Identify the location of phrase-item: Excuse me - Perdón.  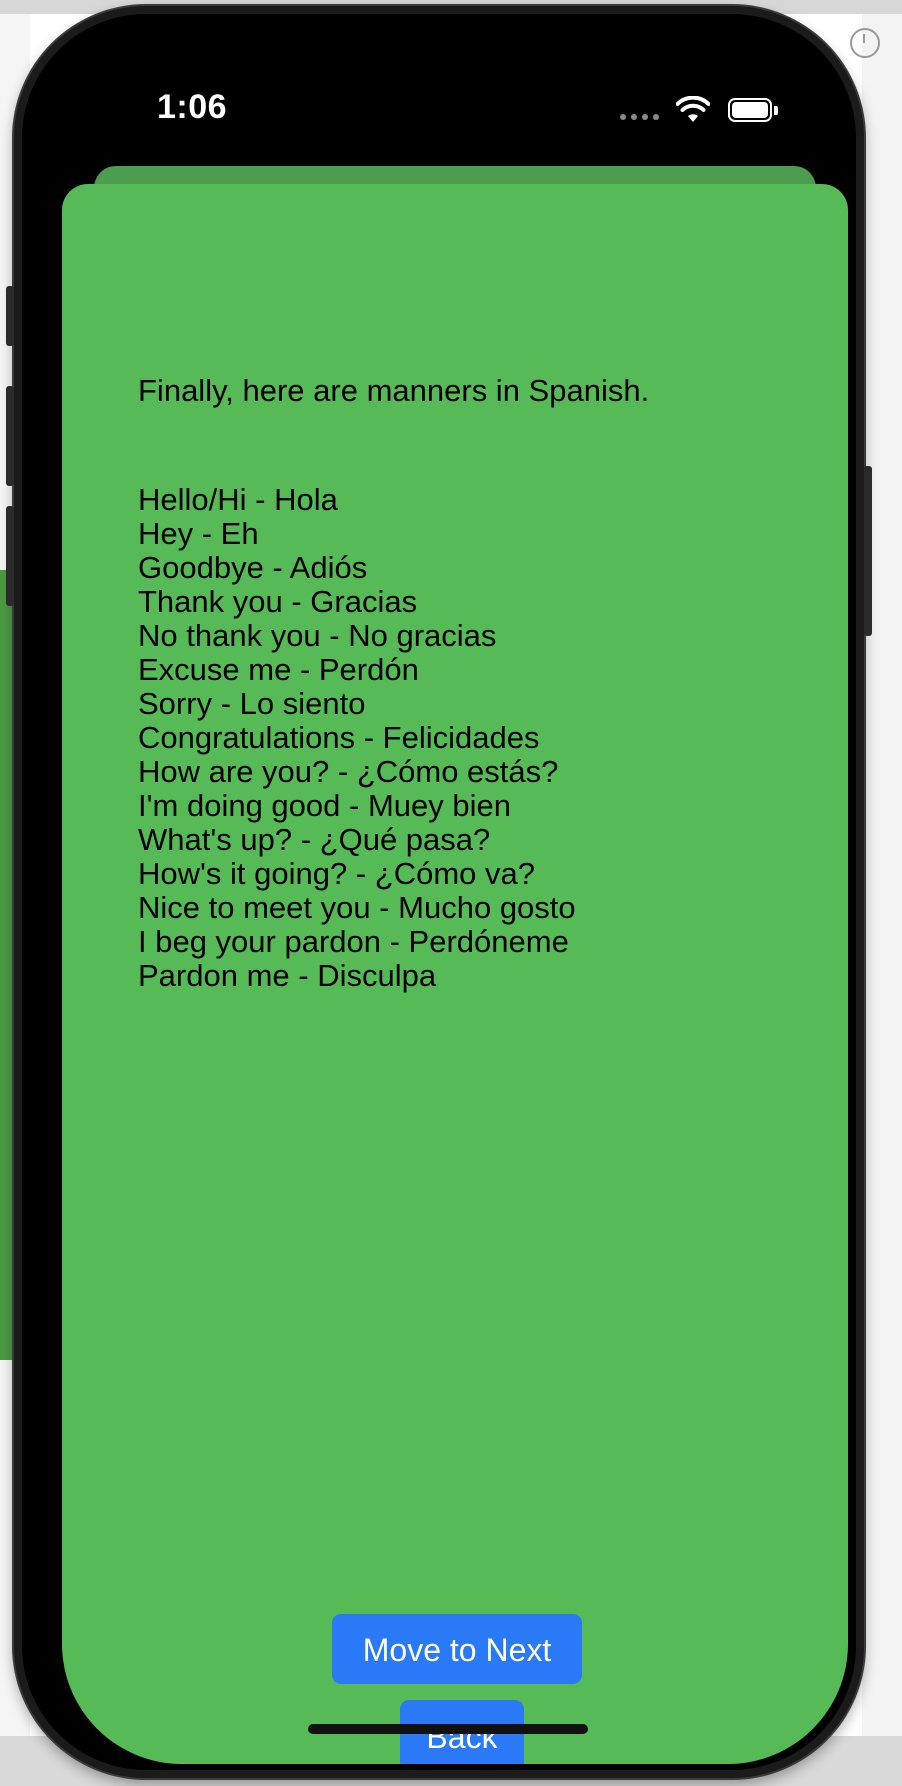
(278, 669).